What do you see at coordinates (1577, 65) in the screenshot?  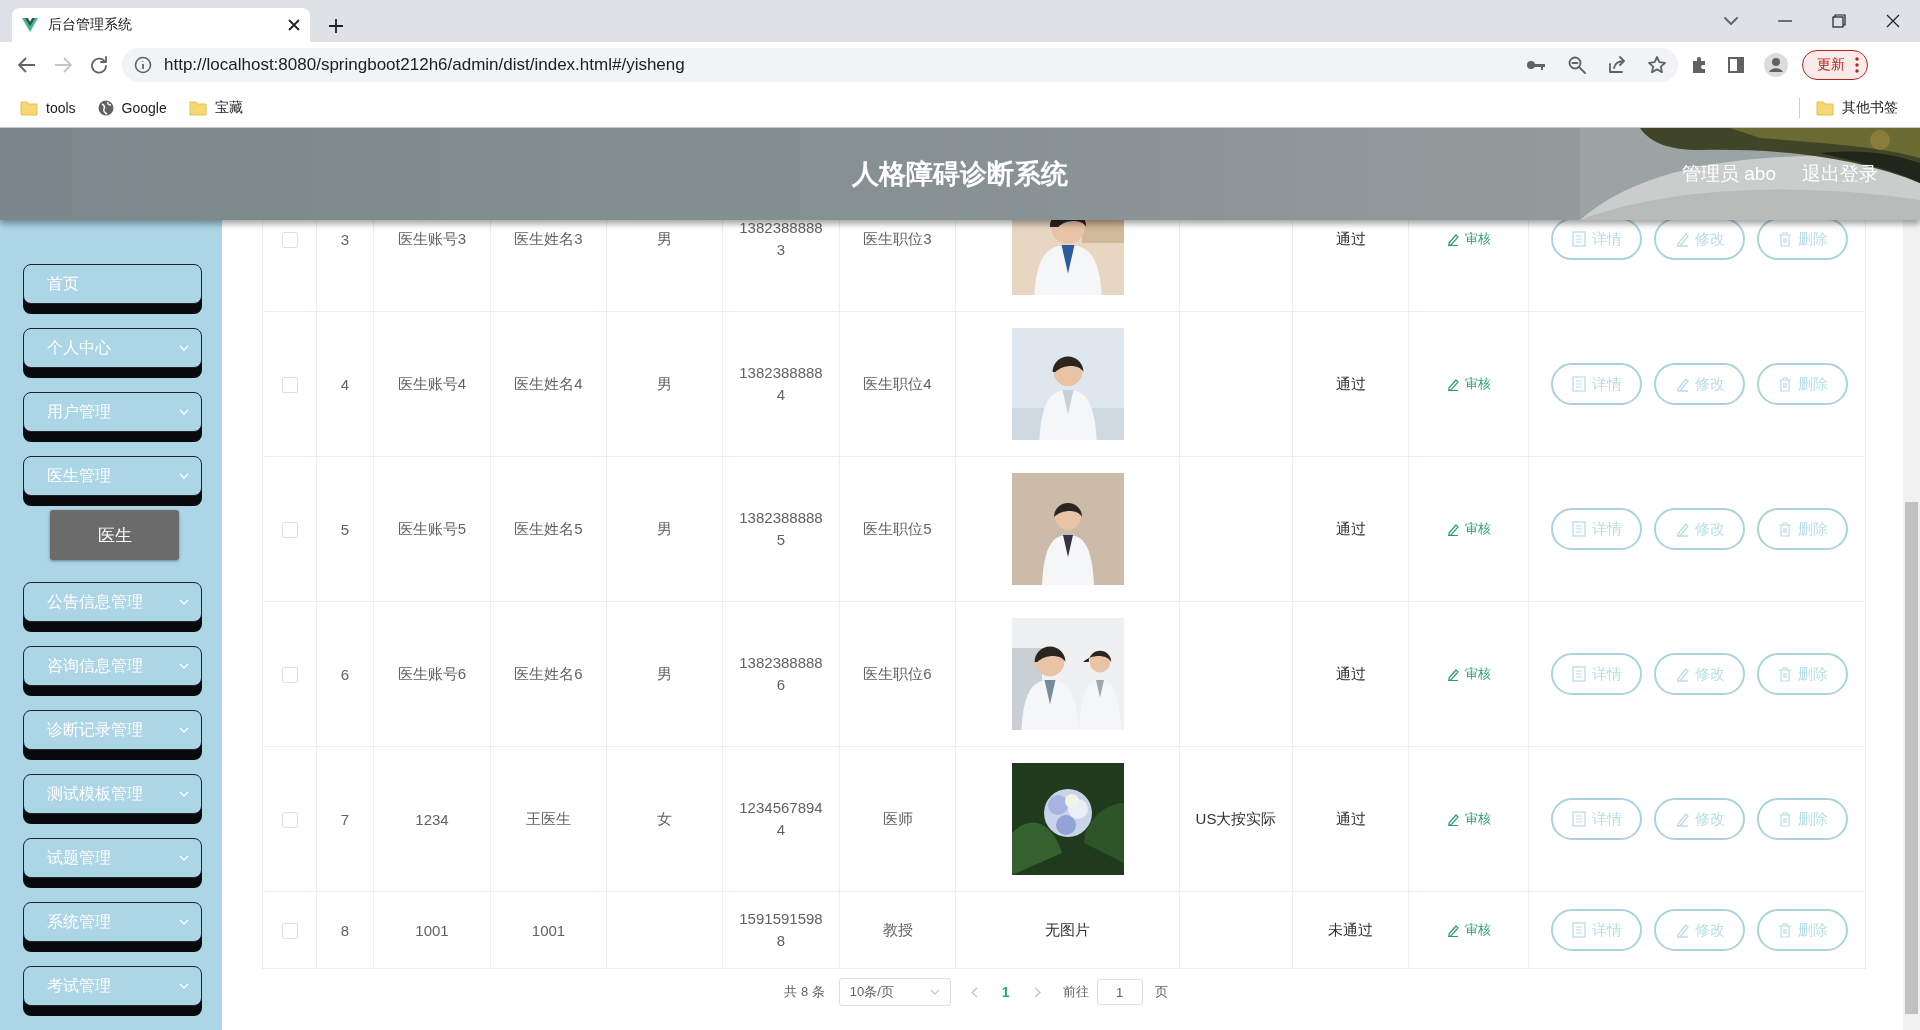 I see `zoom-out-icon` at bounding box center [1577, 65].